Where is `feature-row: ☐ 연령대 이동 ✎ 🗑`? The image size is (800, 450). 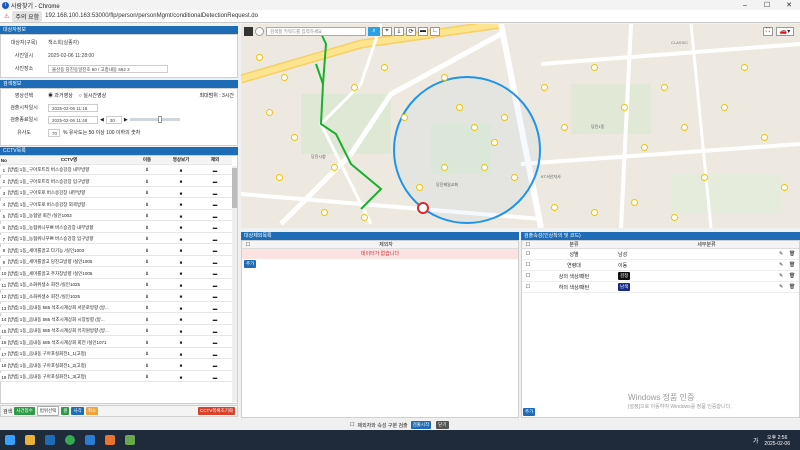
feature-row: ☐ 연령대 이동 ✎ 🗑 is located at coordinates (660, 265).